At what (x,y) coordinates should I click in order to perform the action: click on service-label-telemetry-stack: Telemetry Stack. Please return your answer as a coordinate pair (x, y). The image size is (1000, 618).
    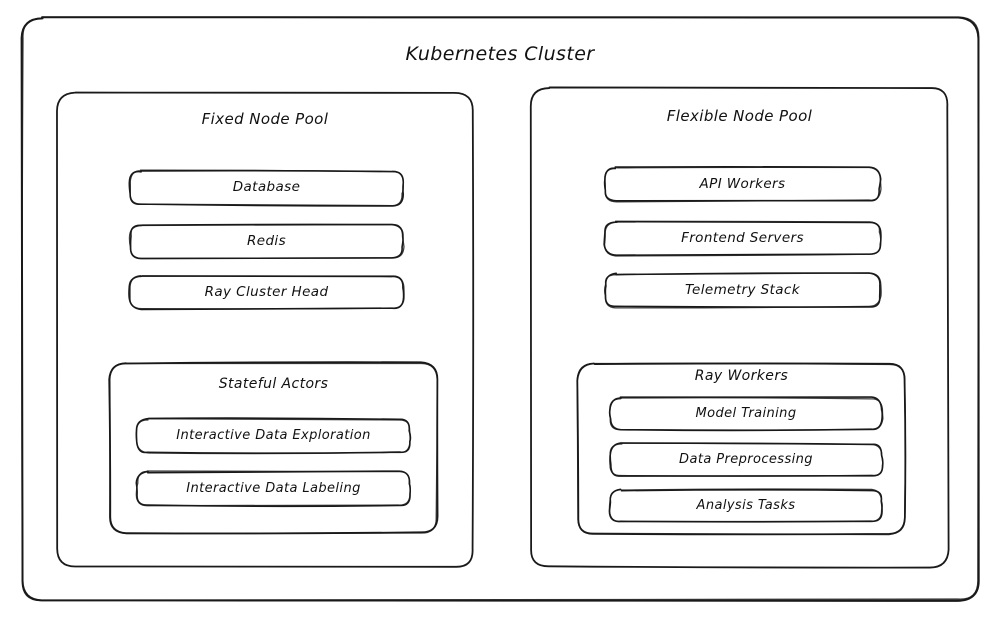
    Looking at the image, I should click on (742, 289).